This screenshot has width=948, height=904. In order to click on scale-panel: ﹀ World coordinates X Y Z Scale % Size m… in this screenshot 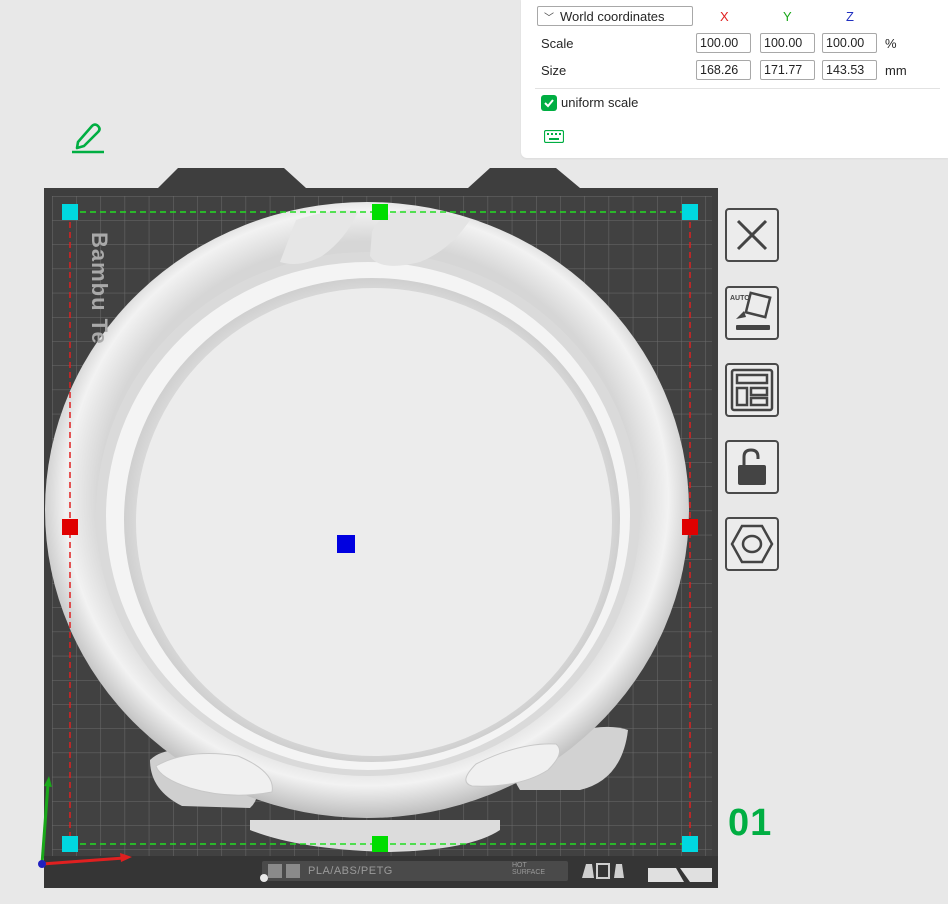, I will do `click(734, 79)`.